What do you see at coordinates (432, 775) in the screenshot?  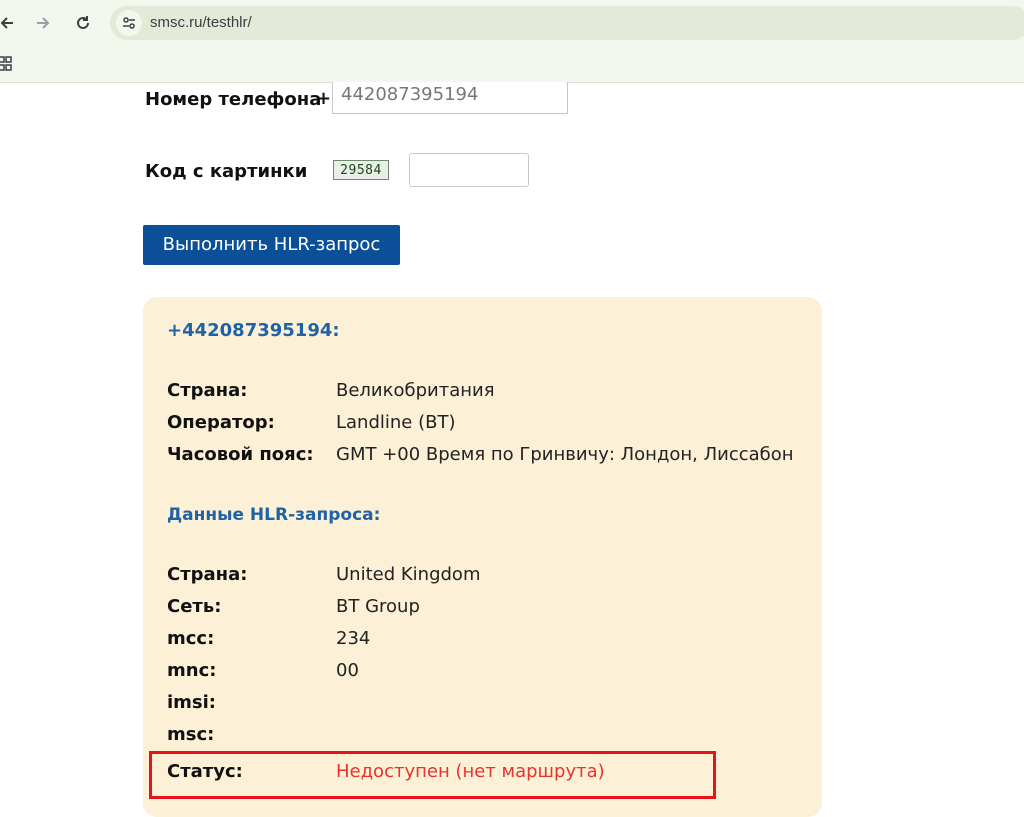 I see `status-highlight-box` at bounding box center [432, 775].